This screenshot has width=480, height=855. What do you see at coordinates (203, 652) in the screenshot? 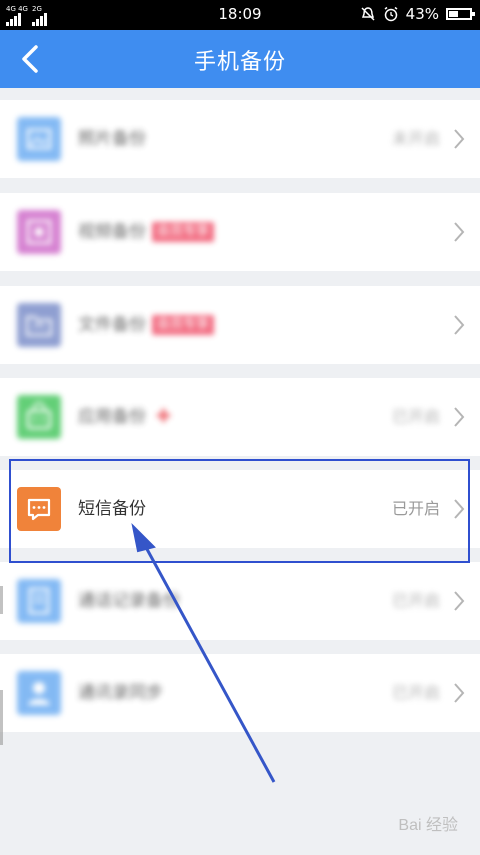
I see `annotation-arrow` at bounding box center [203, 652].